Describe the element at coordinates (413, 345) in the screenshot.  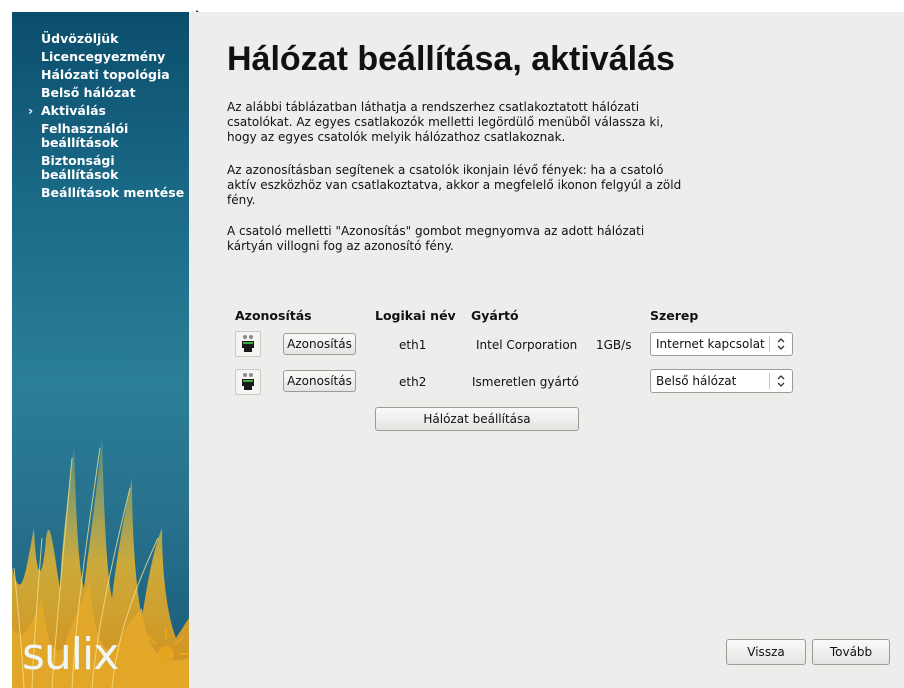
I see `interface-name-eth1: eth1` at that location.